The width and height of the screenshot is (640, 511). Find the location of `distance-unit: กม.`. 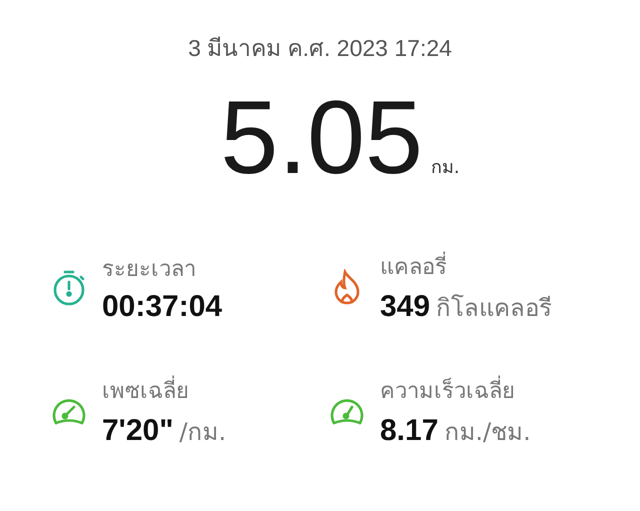

distance-unit: กม. is located at coordinates (445, 168).